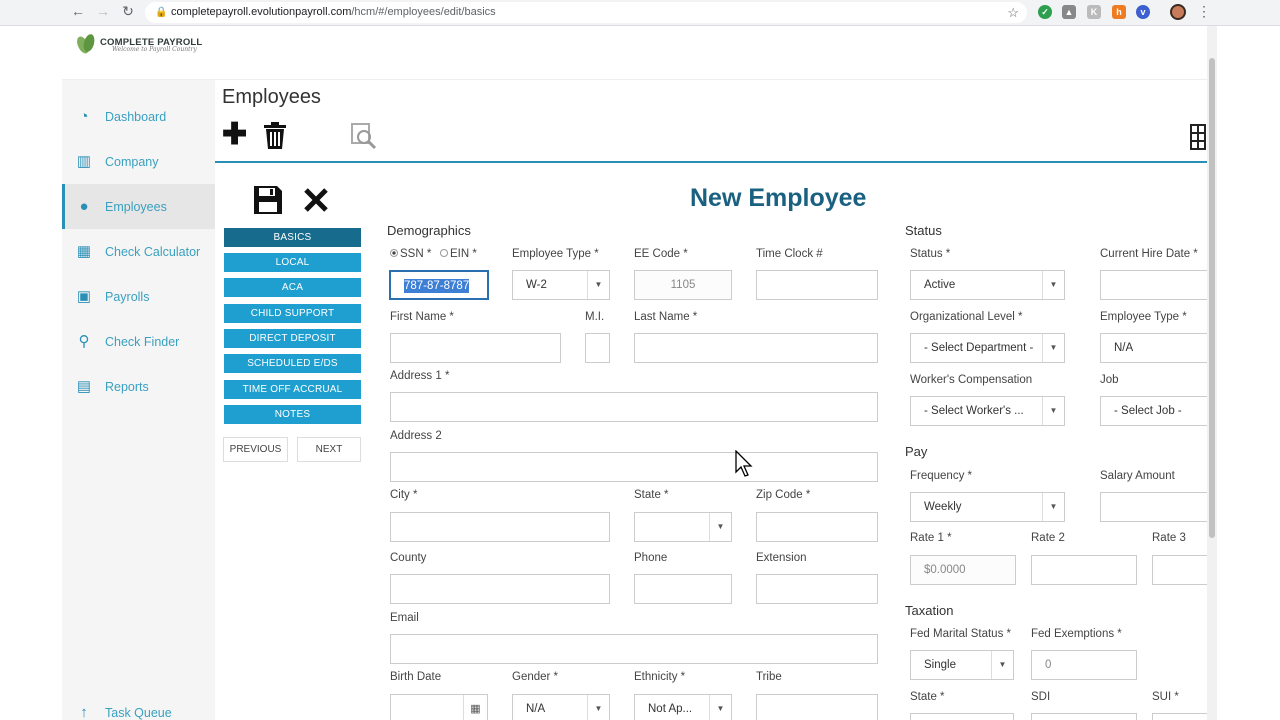 Image resolution: width=1280 pixels, height=720 pixels. I want to click on sidebar-item-check-calculator: ▦ Check Calculator, so click(138, 251).